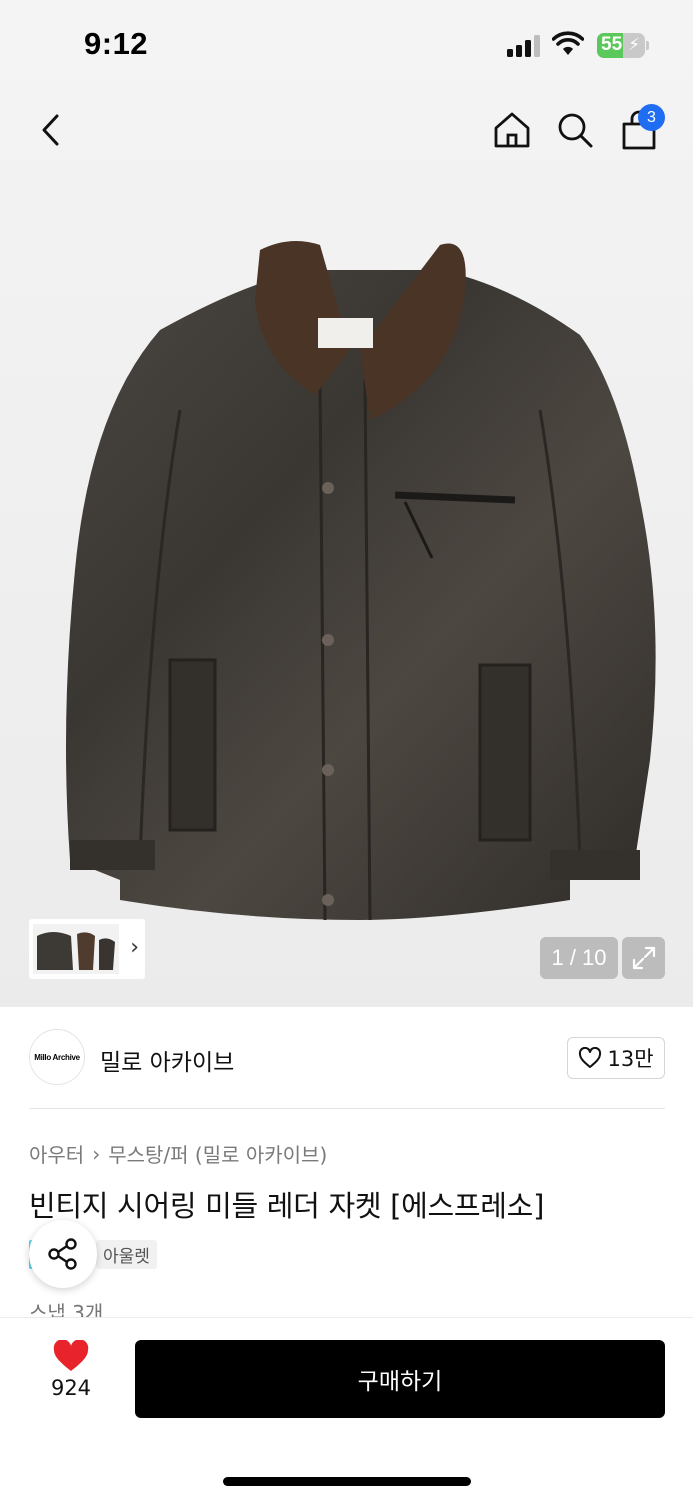  What do you see at coordinates (525, 46) in the screenshot?
I see `signal-icon` at bounding box center [525, 46].